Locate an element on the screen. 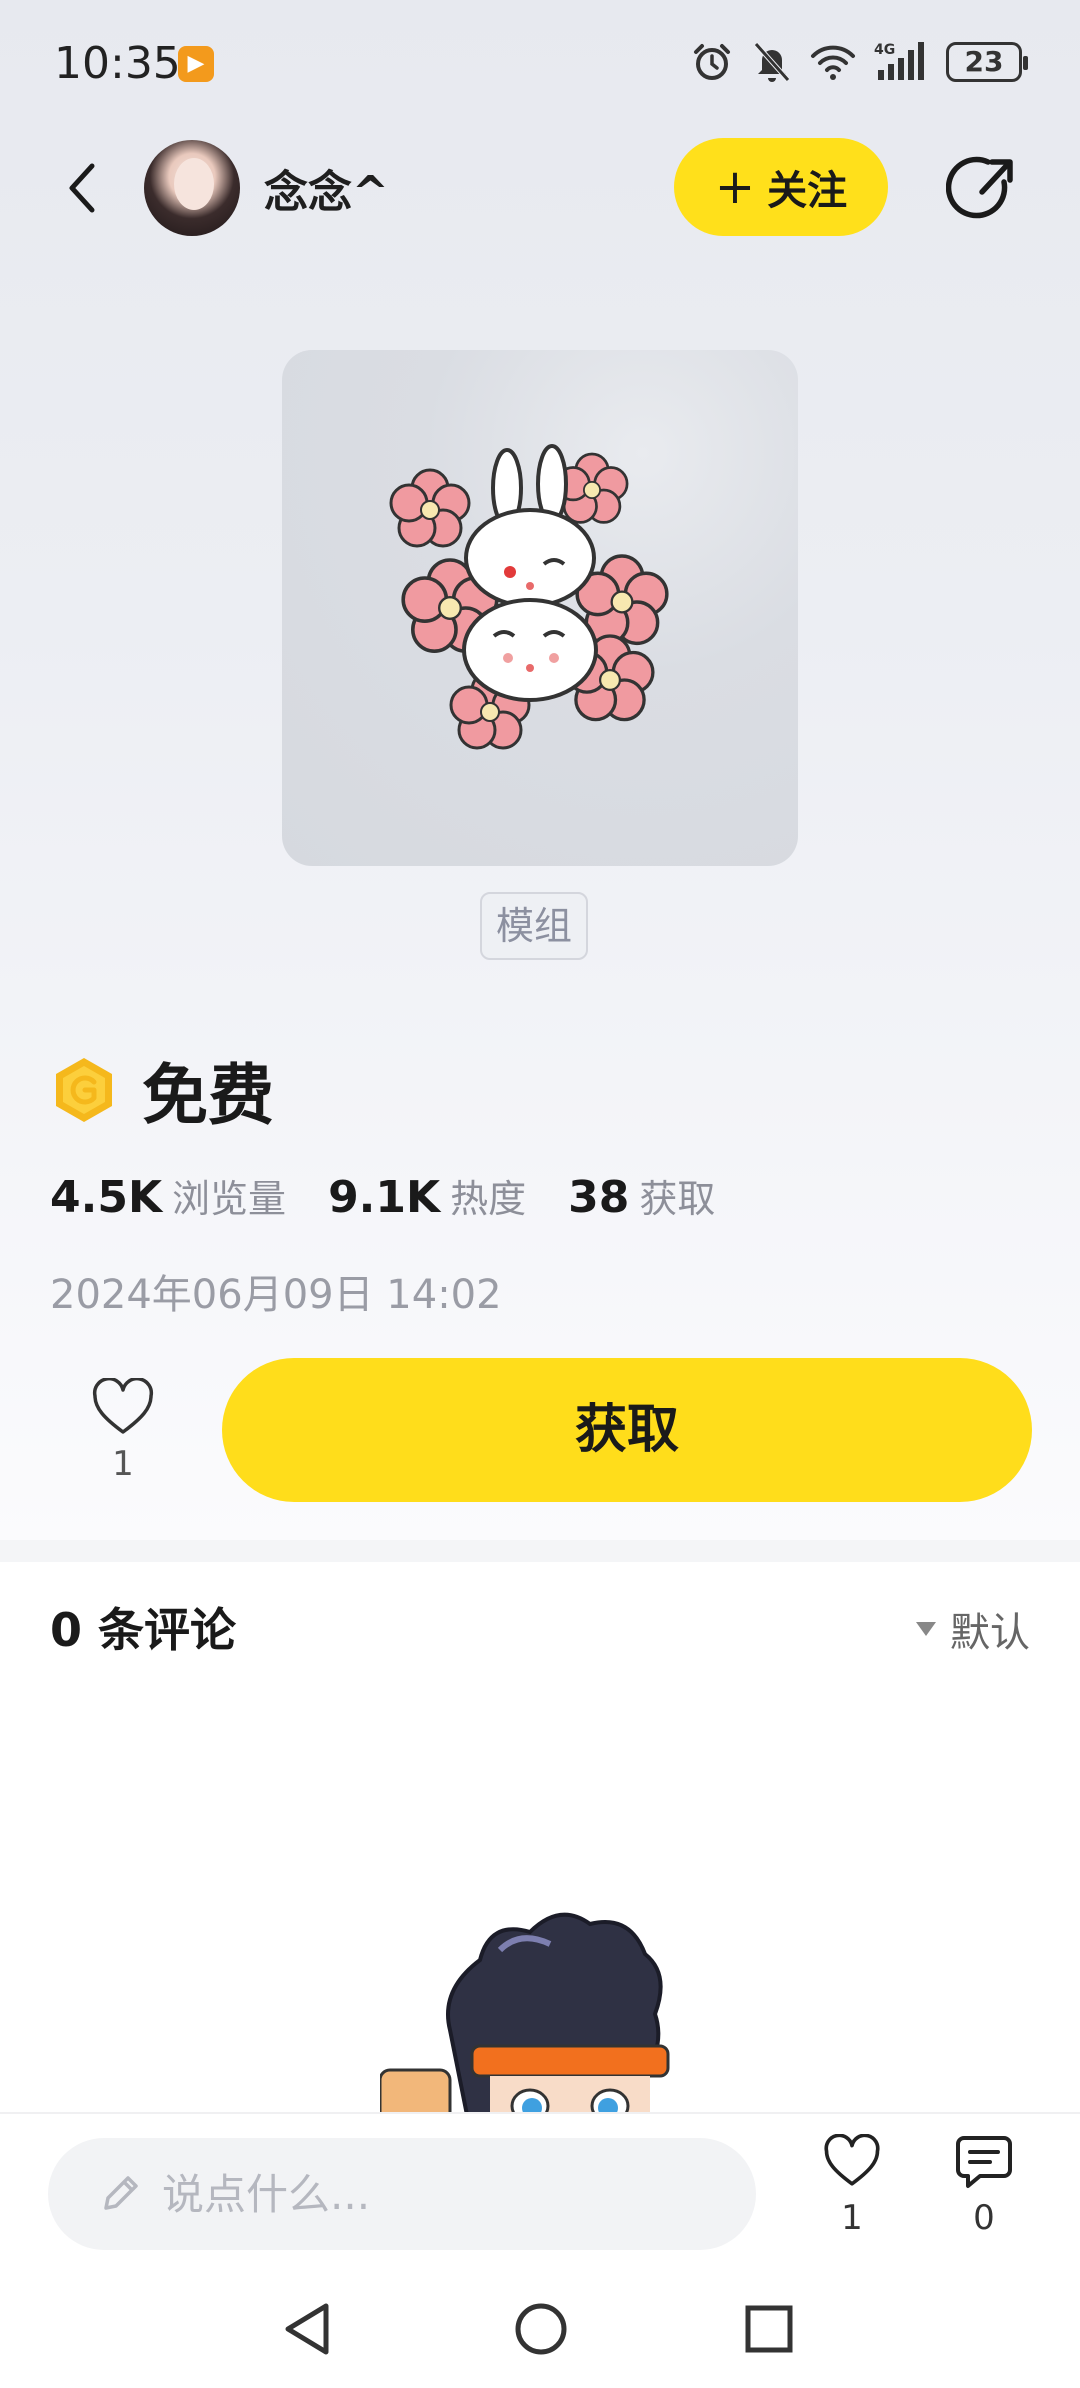 The image size is (1080, 2388). comment-input-box is located at coordinates (402, 2194).